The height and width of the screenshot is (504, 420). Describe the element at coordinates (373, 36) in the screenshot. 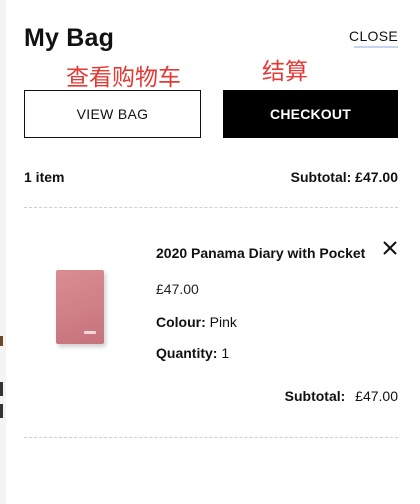

I see `close-button: CLOSE` at that location.